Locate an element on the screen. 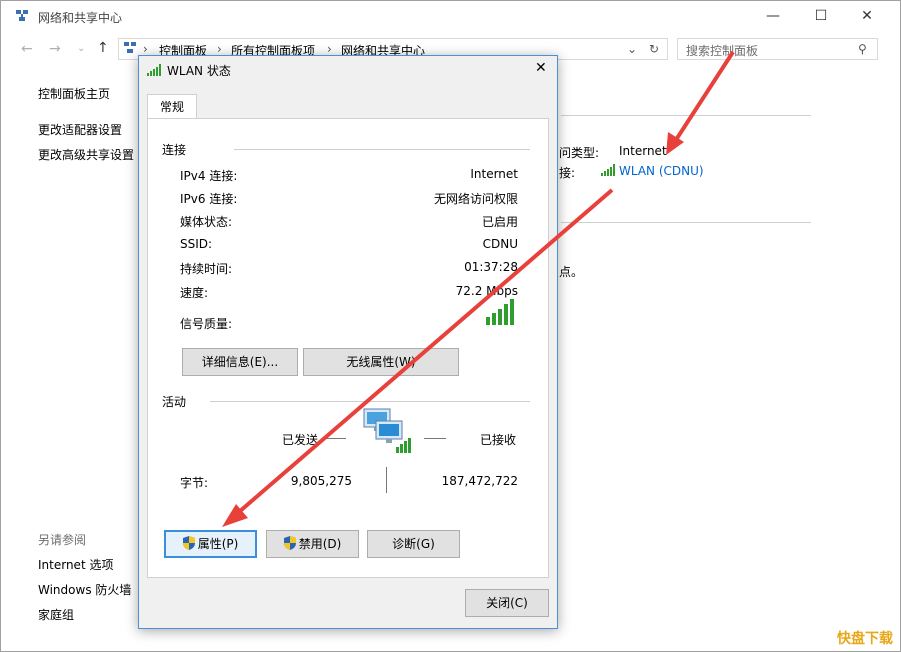 The width and height of the screenshot is (901, 652). watermark-logo: 快盘下载 is located at coordinates (865, 639).